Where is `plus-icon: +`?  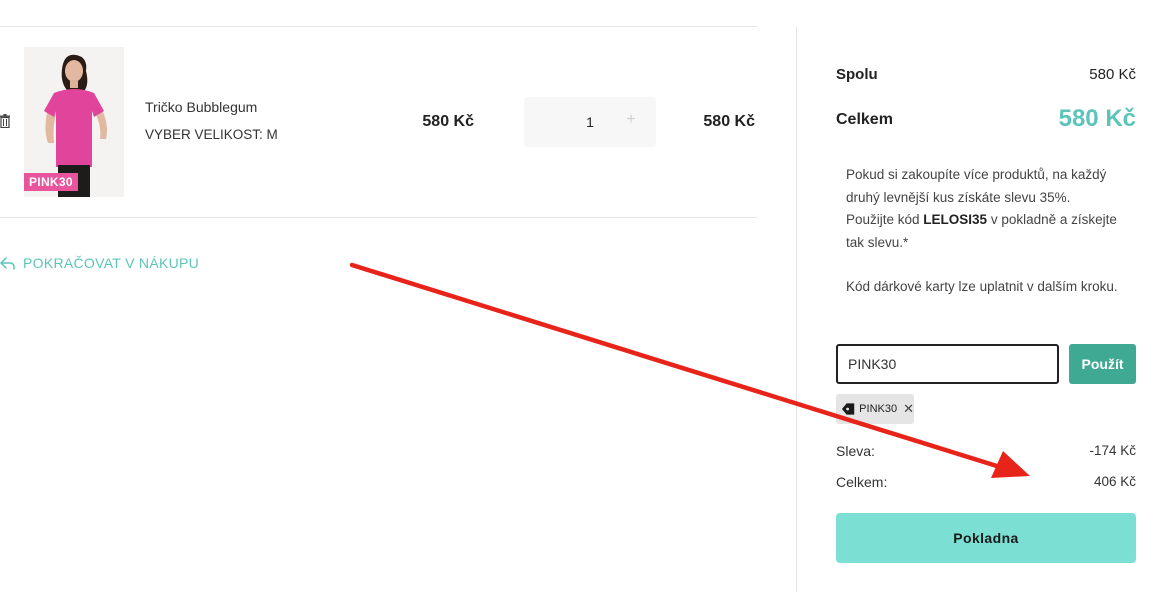
plus-icon: + is located at coordinates (631, 120).